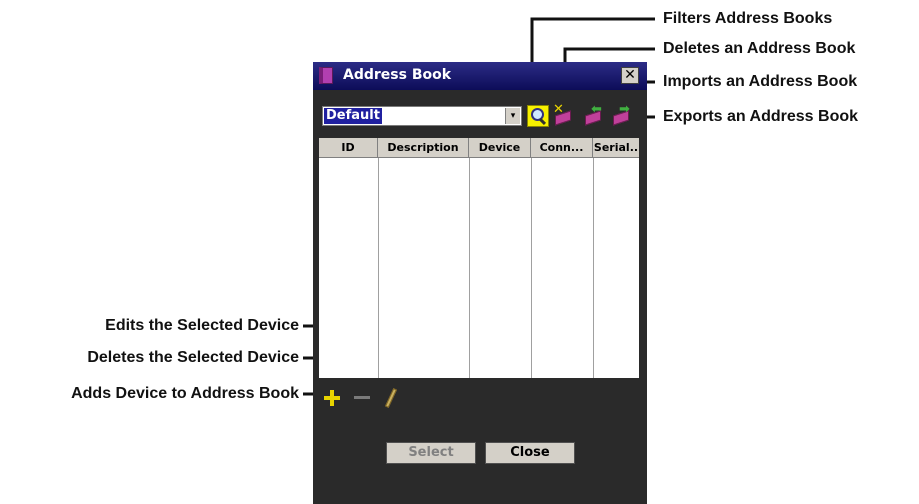 Image resolution: width=919 pixels, height=504 pixels. Describe the element at coordinates (348, 147) in the screenshot. I see `column-header-id: ID` at that location.